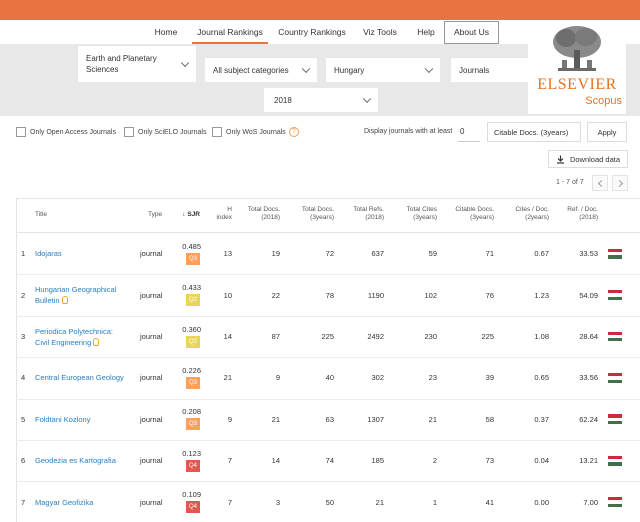  I want to click on journal-title-line: Periodica Polytechnica:, so click(85, 331).